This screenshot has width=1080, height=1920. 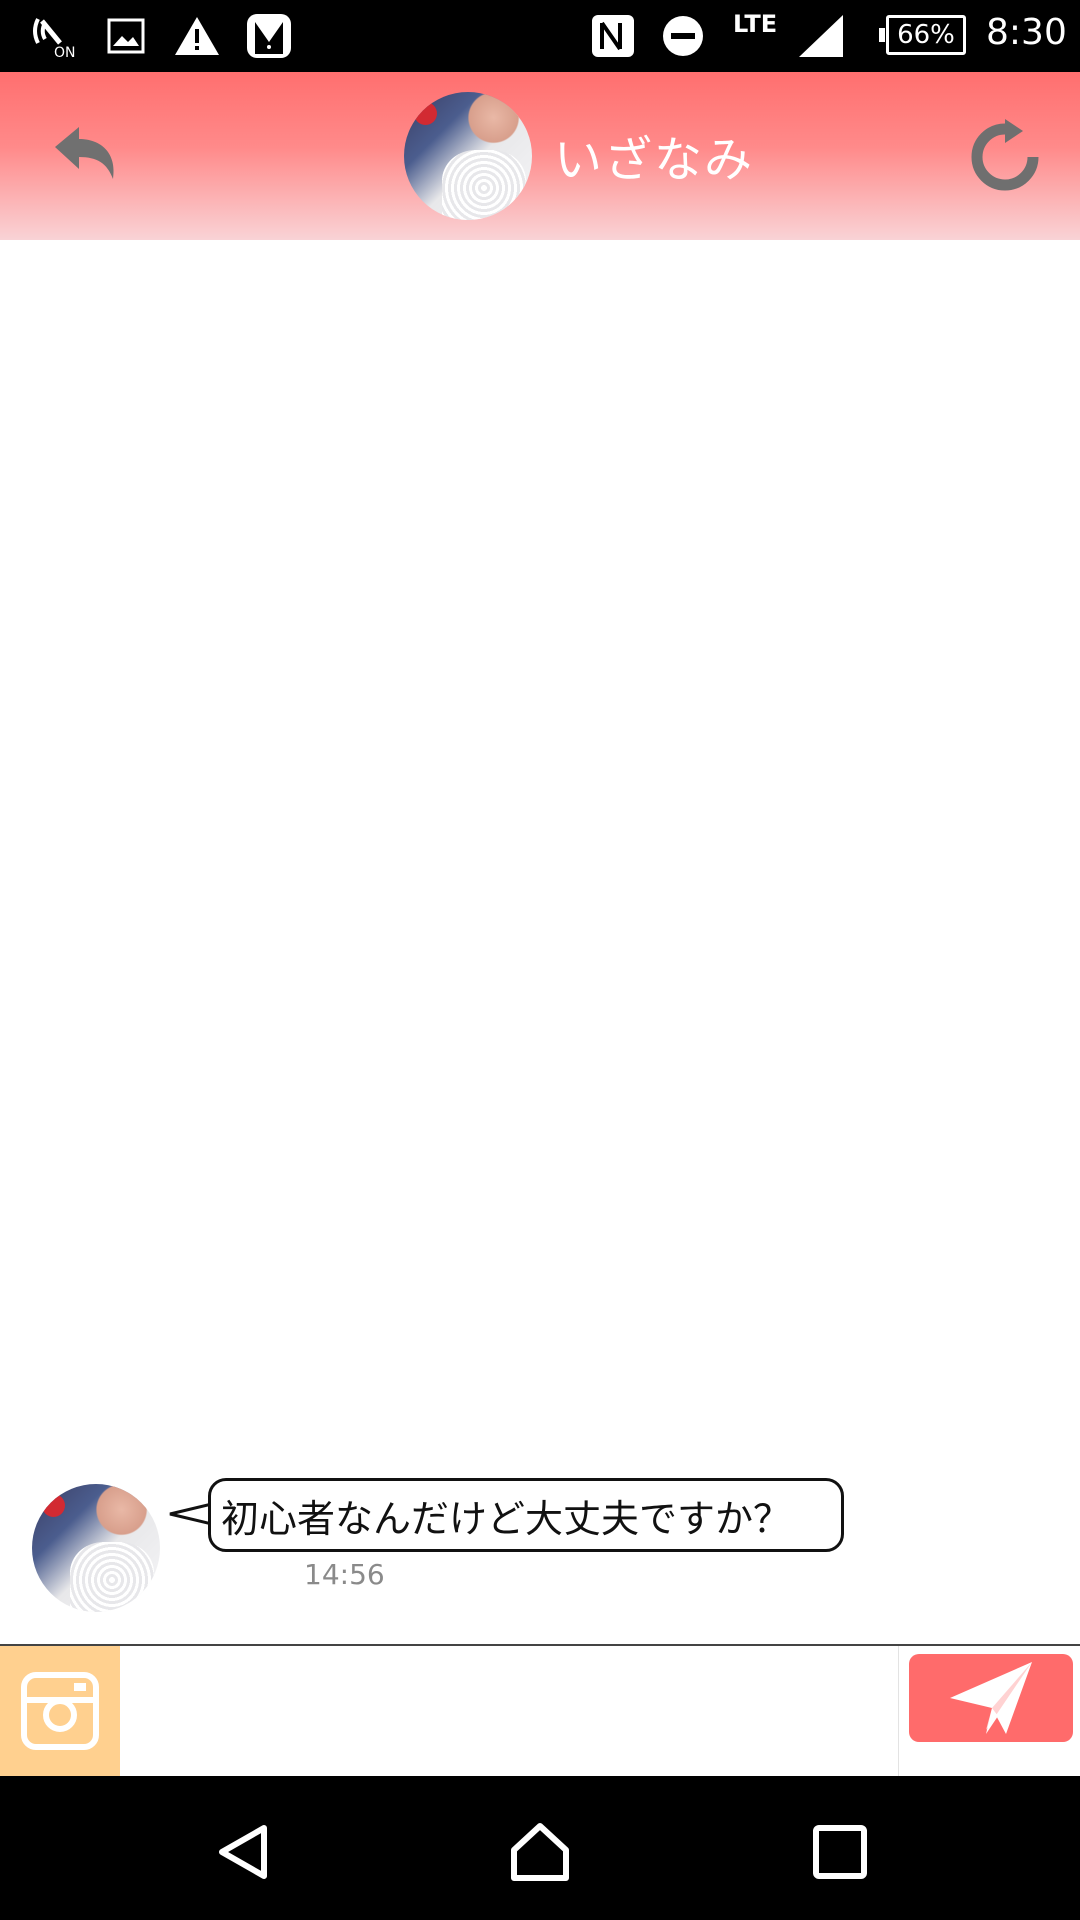 I want to click on chat-header: いざなみ, so click(x=540, y=156).